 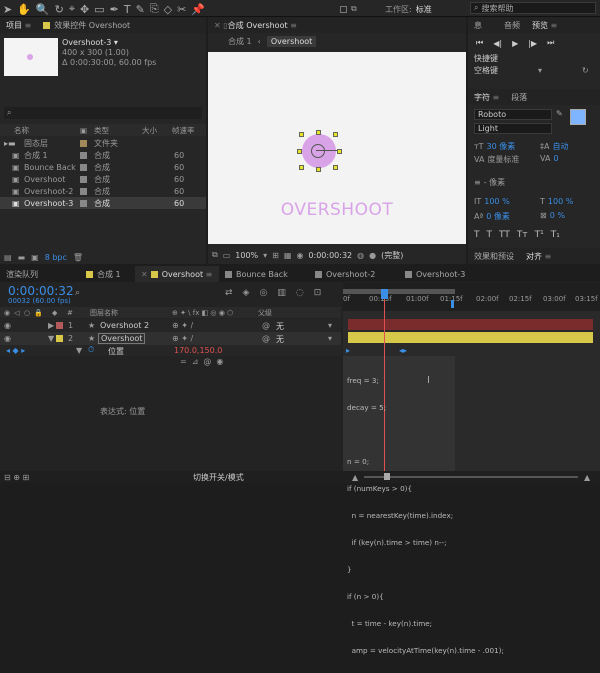 What do you see at coordinates (21, 130) in the screenshot?
I see `col-name: 名称` at bounding box center [21, 130].